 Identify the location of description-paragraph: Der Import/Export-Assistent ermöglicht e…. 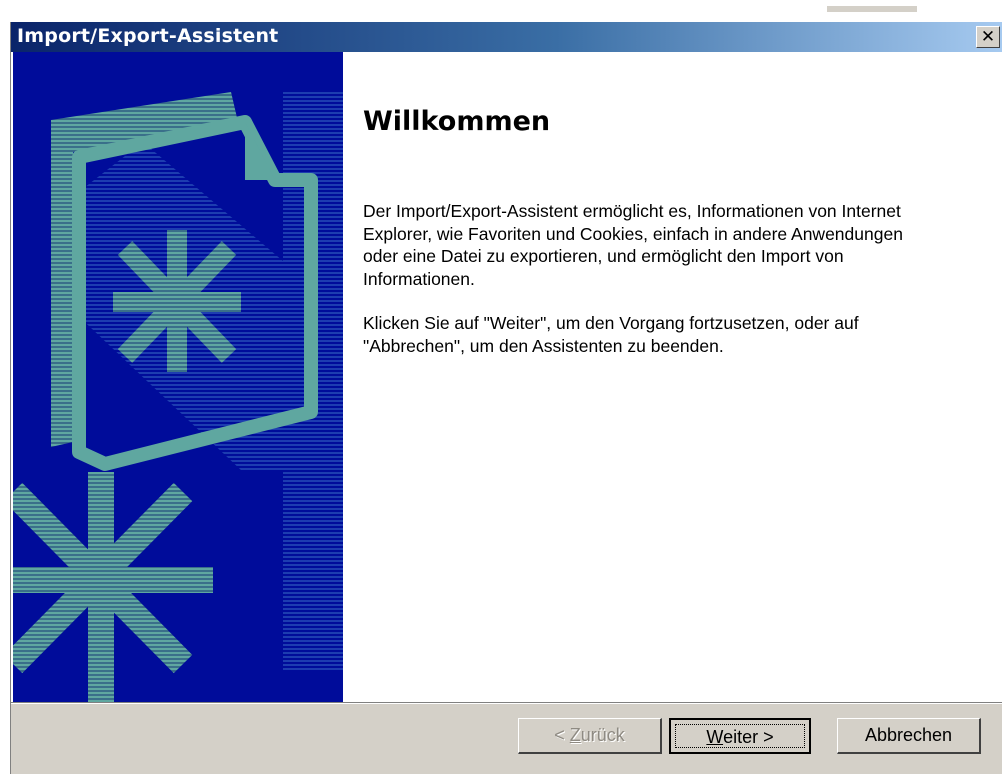
(633, 245).